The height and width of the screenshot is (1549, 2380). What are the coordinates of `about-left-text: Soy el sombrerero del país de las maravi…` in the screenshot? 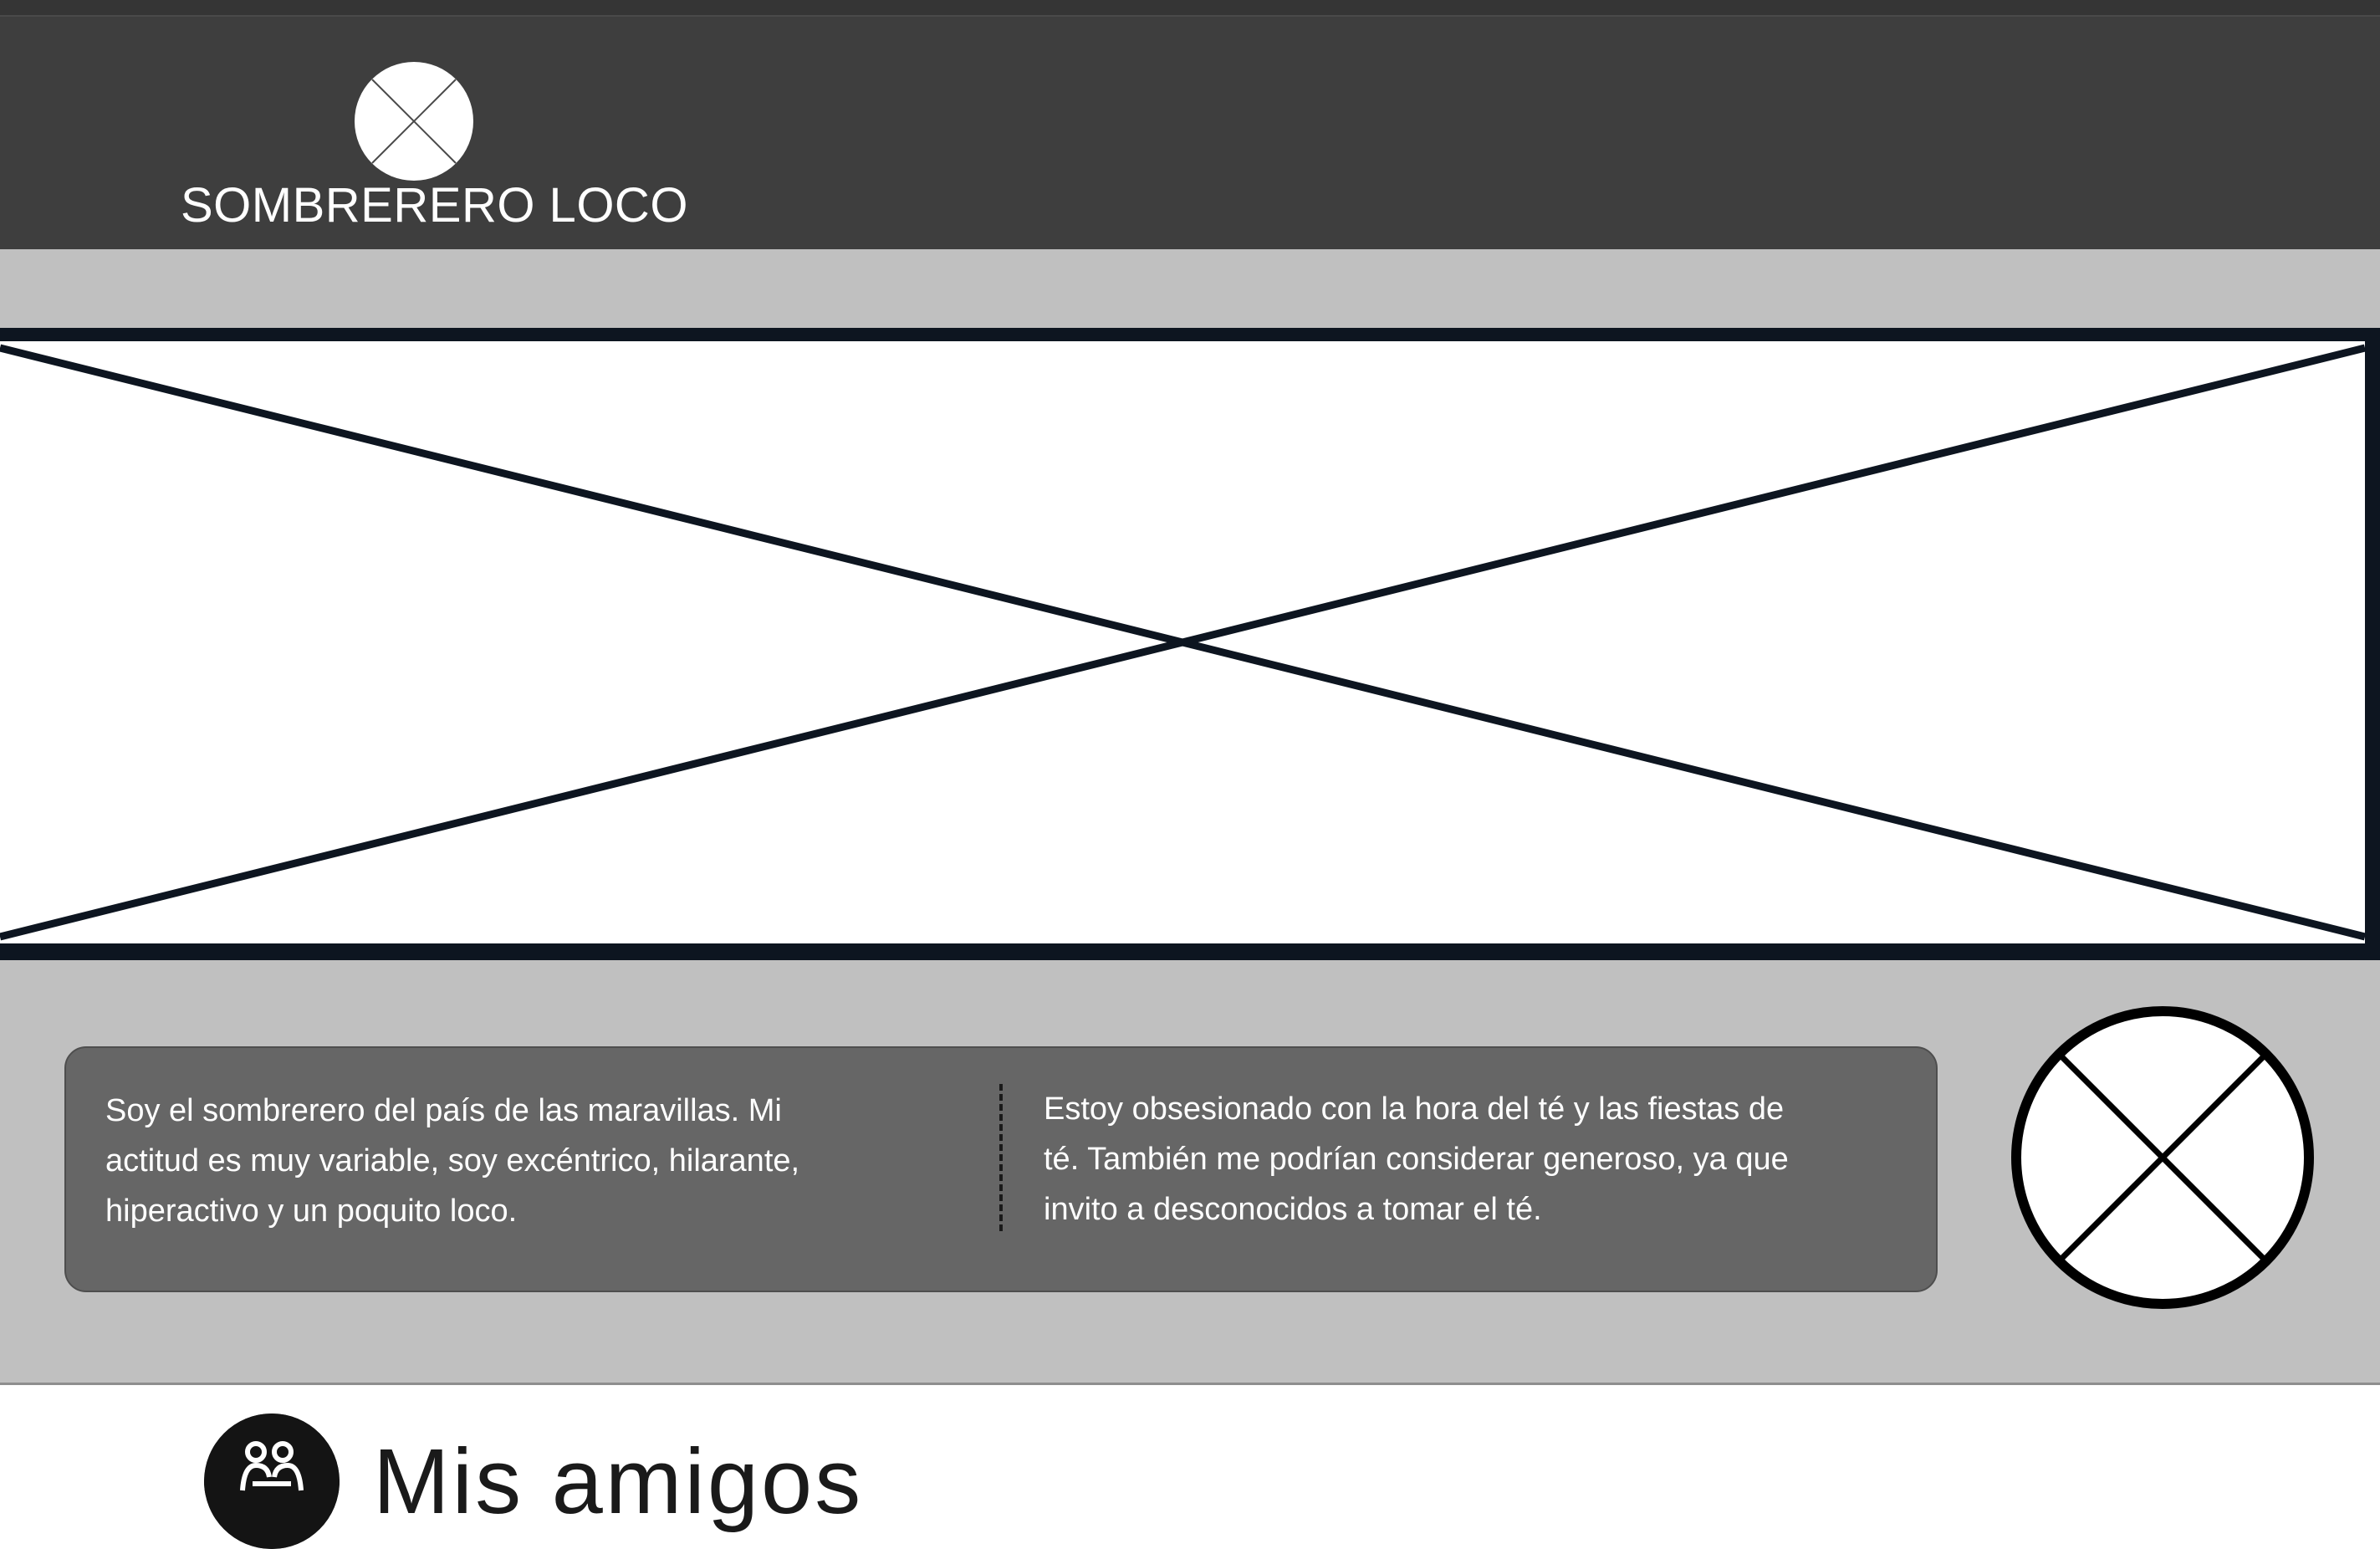 It's located at (452, 1161).